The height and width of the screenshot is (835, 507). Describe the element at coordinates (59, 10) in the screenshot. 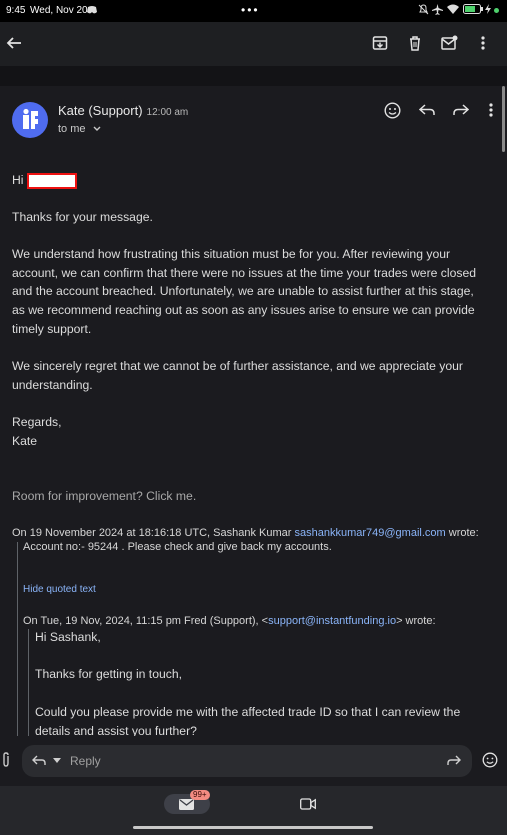

I see `status-date: Wed, Nov 20` at that location.